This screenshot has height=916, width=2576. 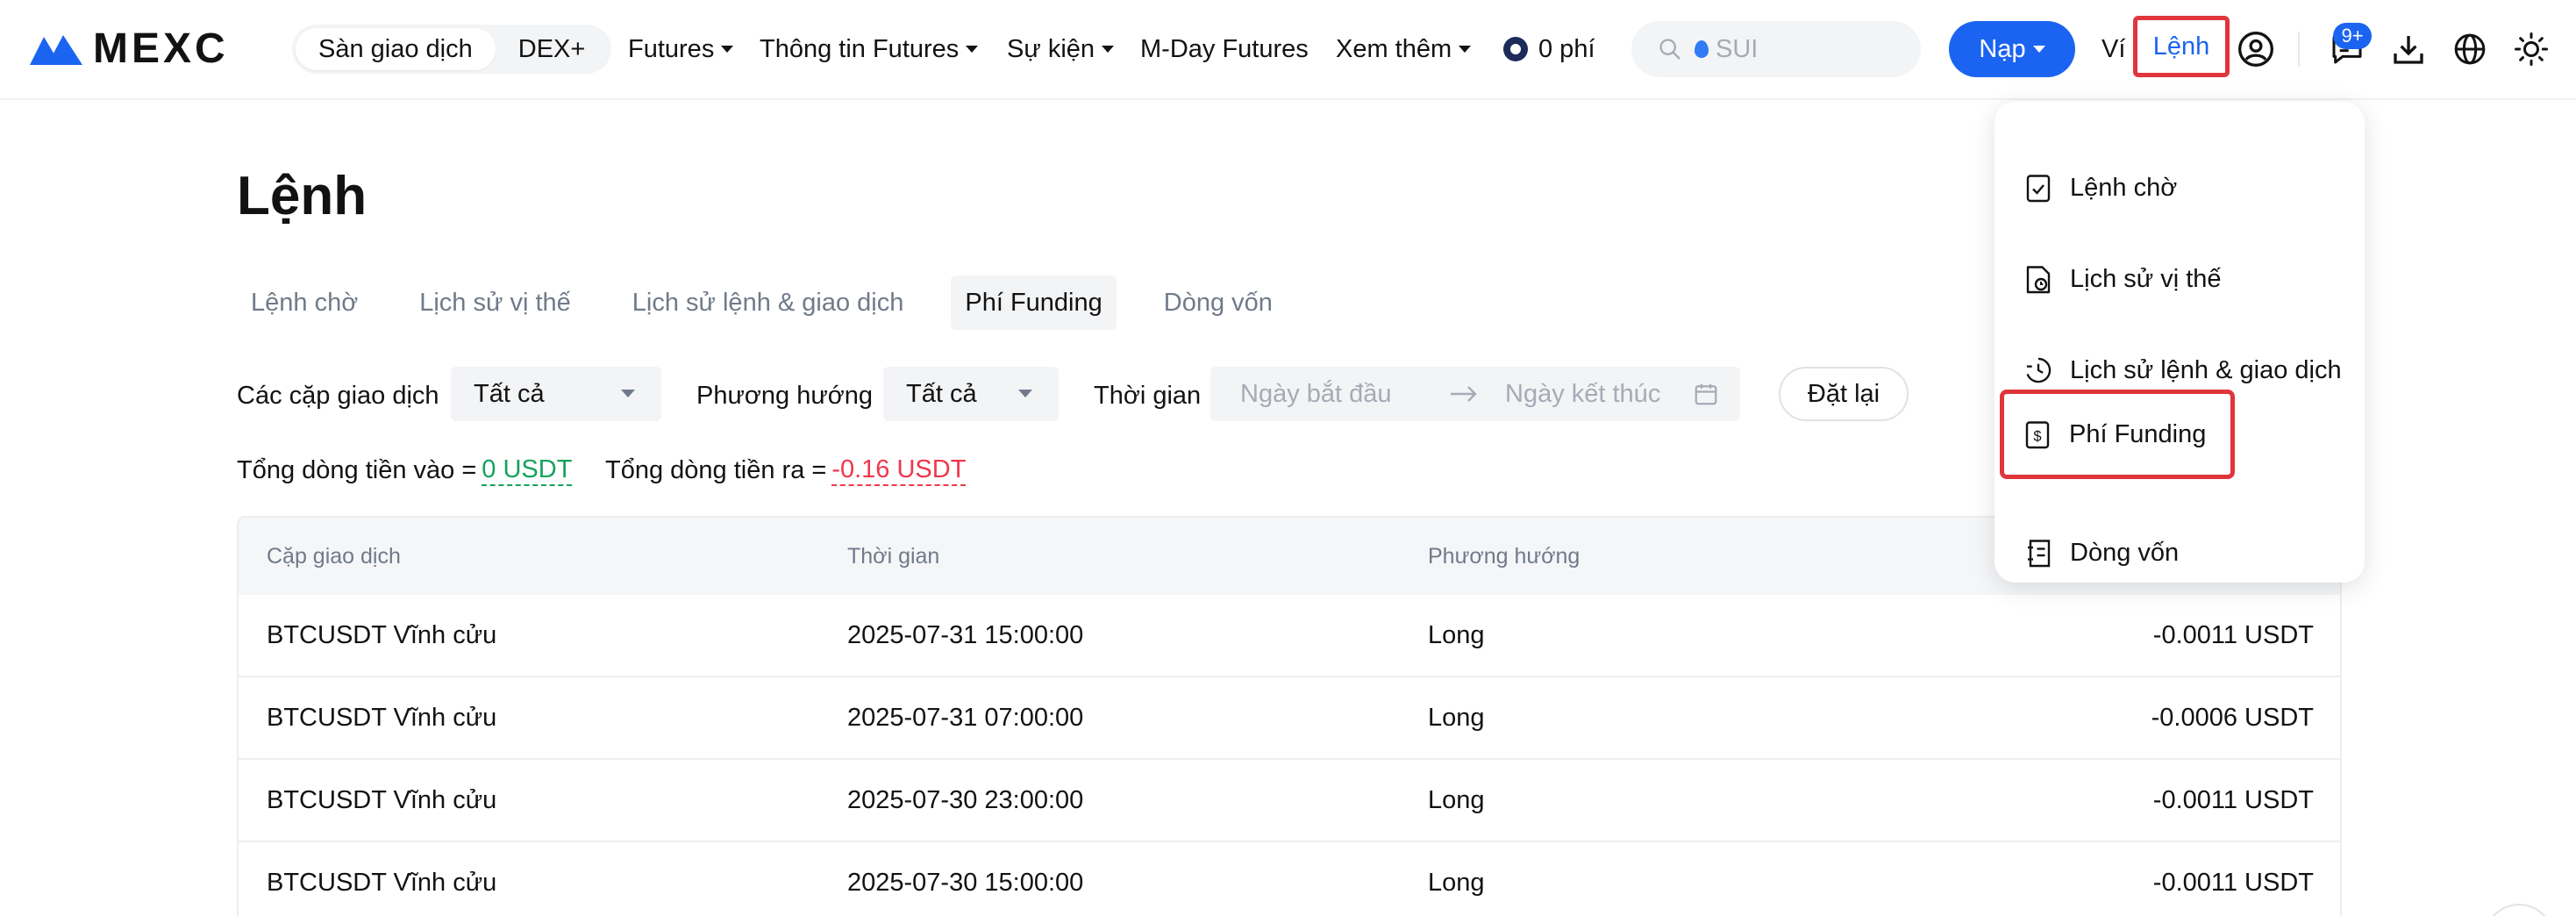 I want to click on cell-time: 2025-07-31 07:00:00, so click(x=966, y=717).